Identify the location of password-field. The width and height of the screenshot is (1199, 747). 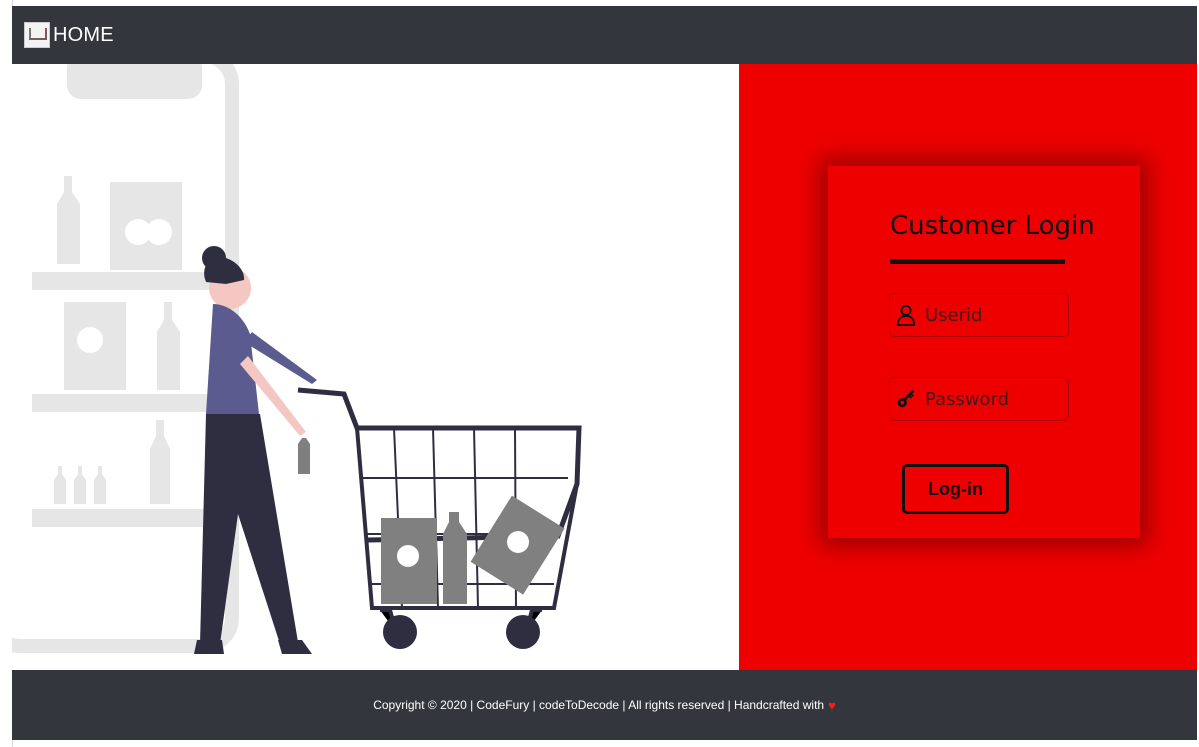
(979, 399).